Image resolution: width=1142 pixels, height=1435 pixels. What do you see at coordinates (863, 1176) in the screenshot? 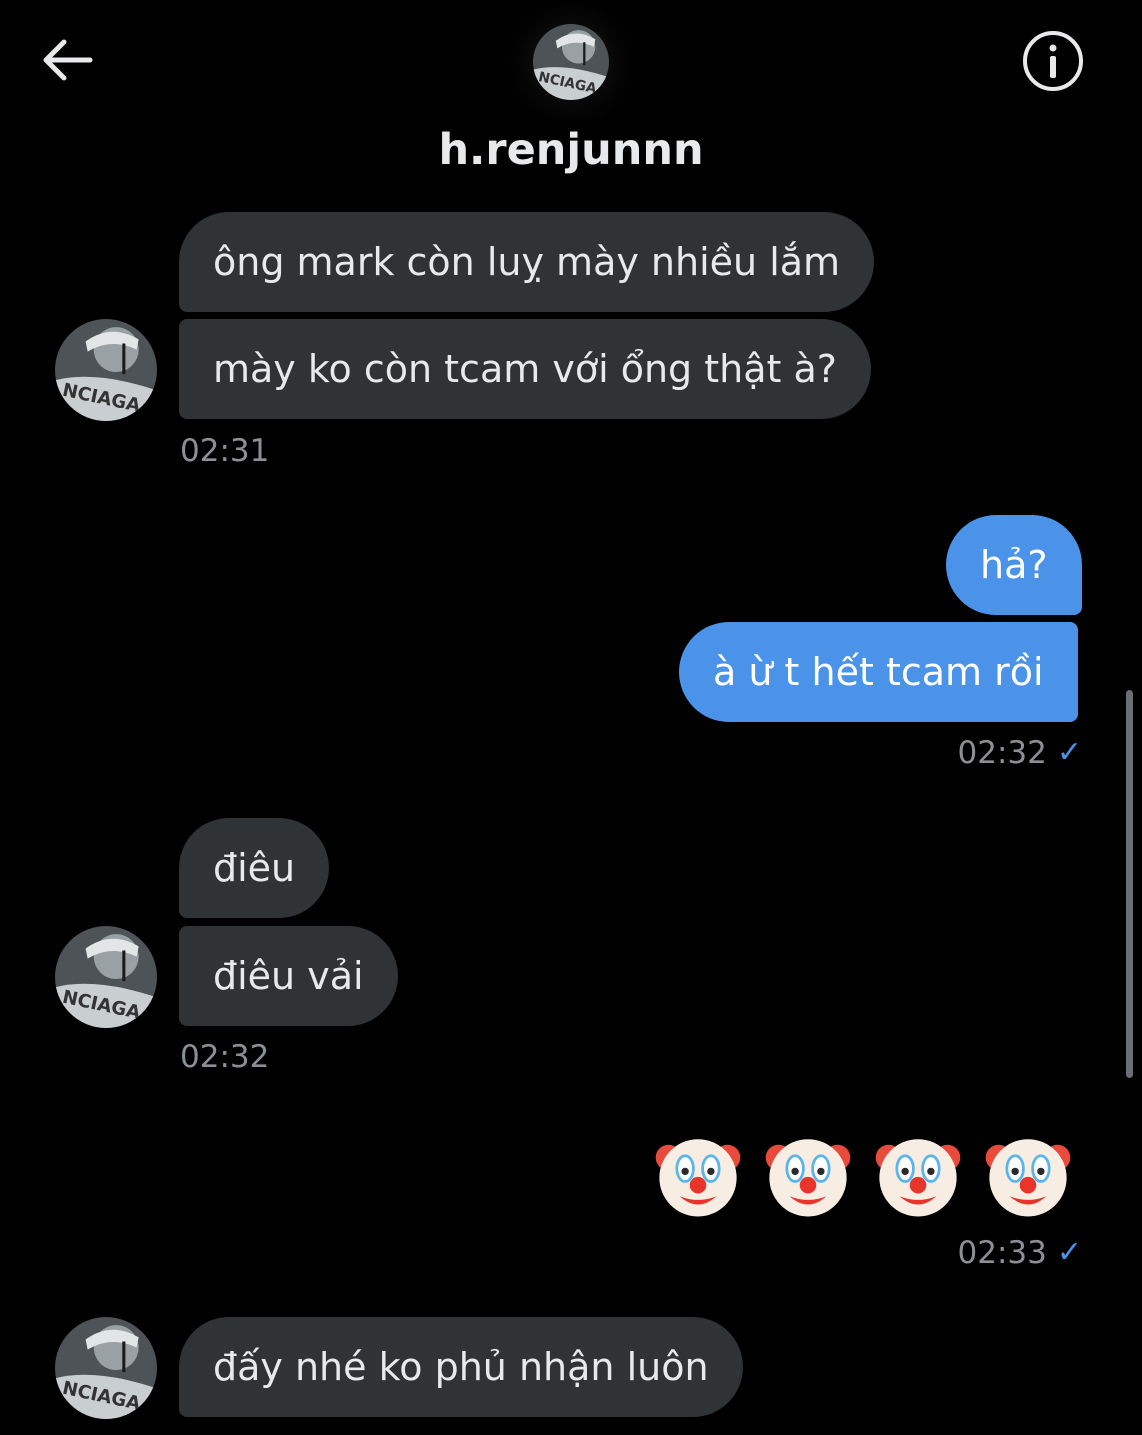
I see `message-emoji-outgoing: 🤡🤡🤡🤡` at bounding box center [863, 1176].